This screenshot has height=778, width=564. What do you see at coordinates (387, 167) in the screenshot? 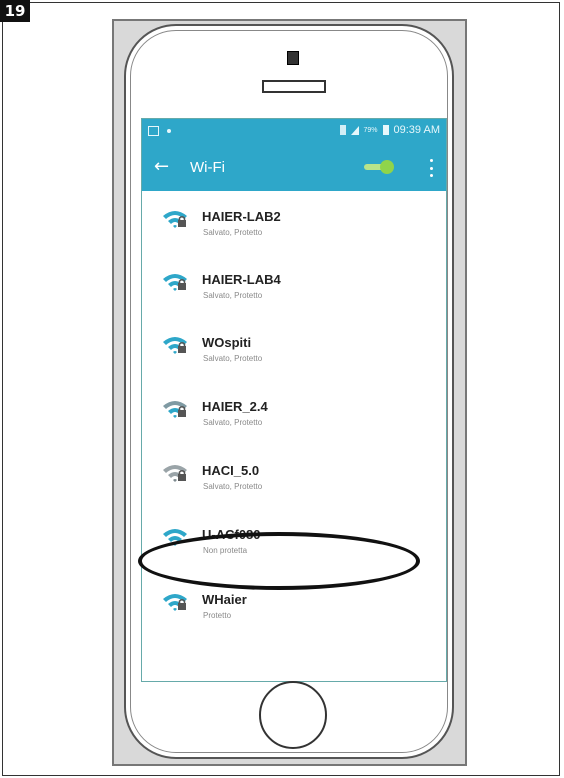
I see `toggle-thumb` at bounding box center [387, 167].